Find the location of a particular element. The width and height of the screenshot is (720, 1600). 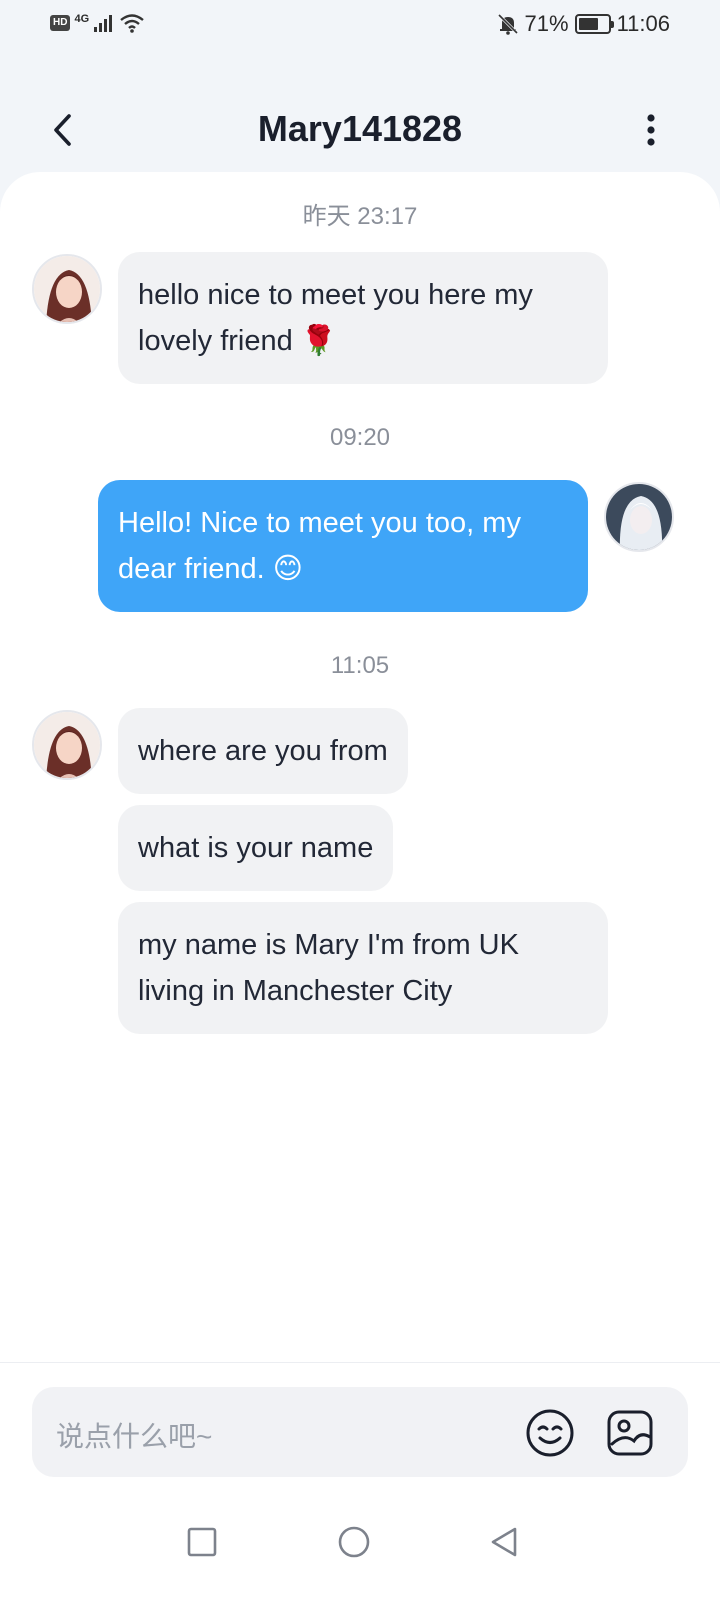

emoji-button is located at coordinates (550, 1433).